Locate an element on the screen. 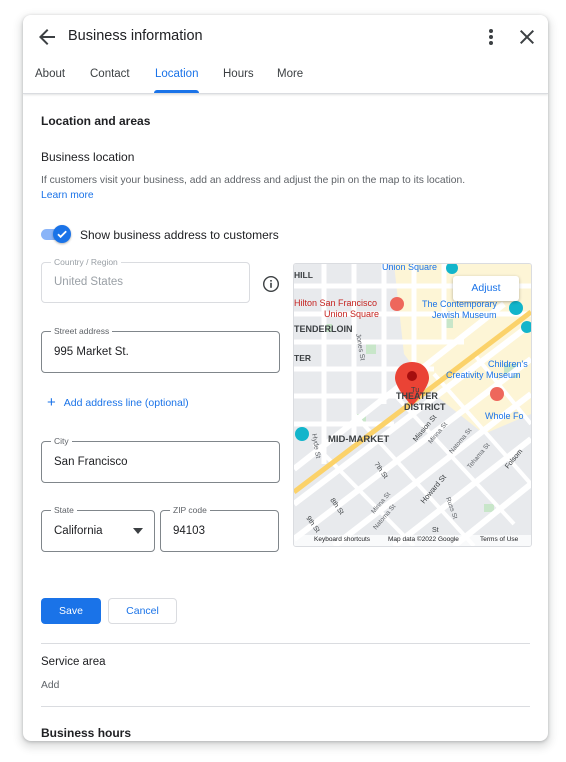 The width and height of the screenshot is (566, 762). map-label-union-square: Union Square is located at coordinates (409, 268).